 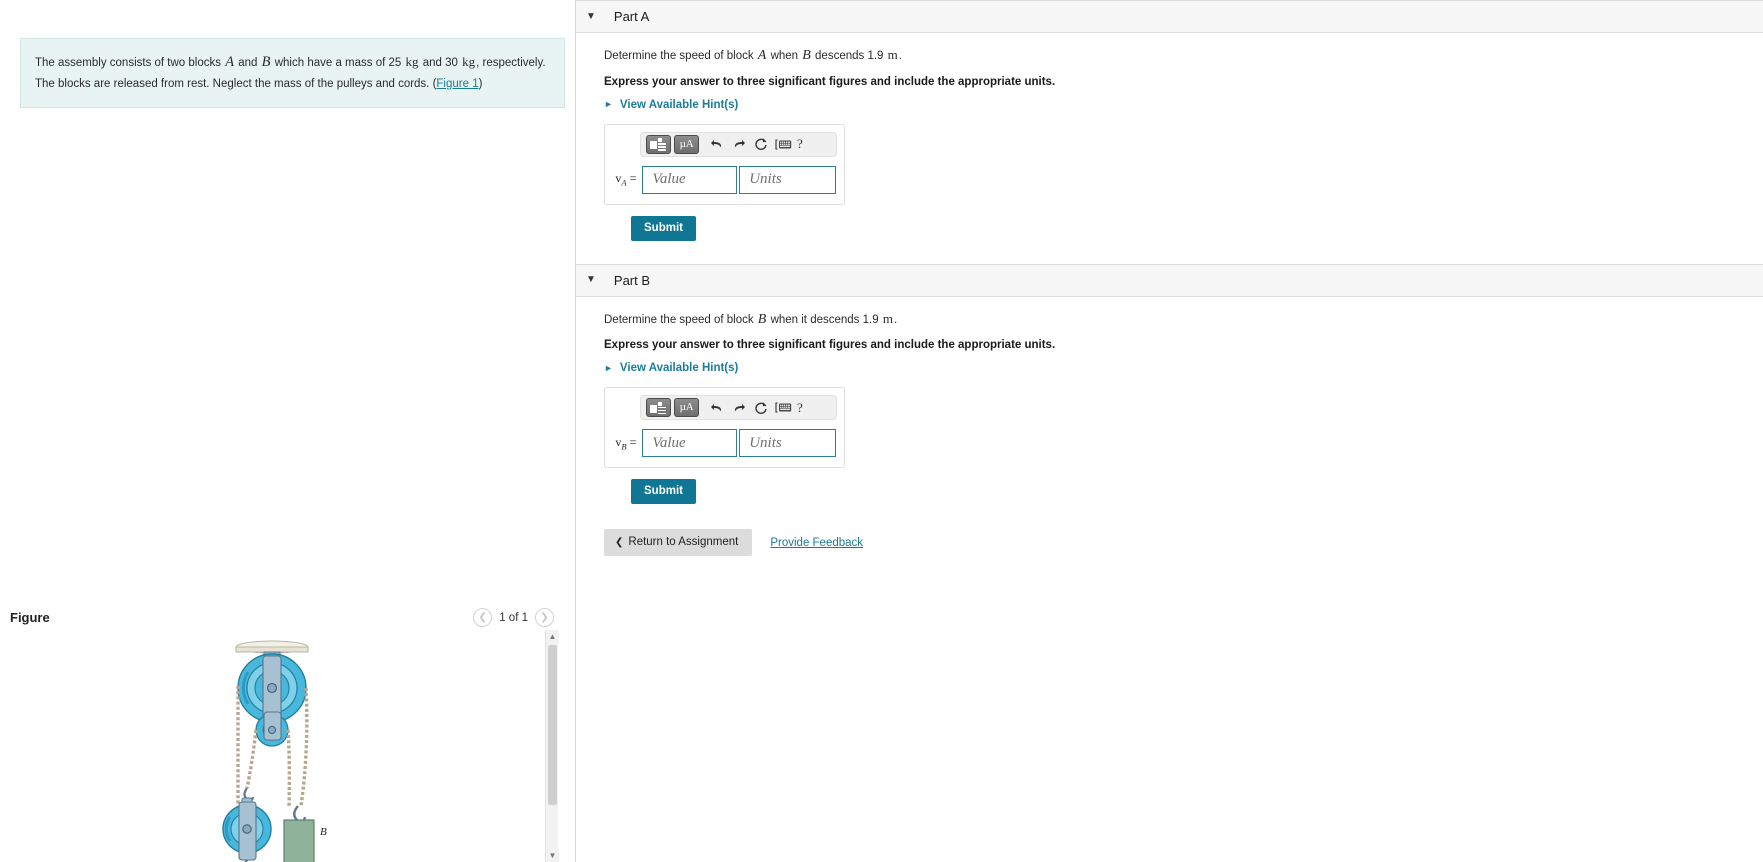 I want to click on figure-prev-button: ❮, so click(x=483, y=617).